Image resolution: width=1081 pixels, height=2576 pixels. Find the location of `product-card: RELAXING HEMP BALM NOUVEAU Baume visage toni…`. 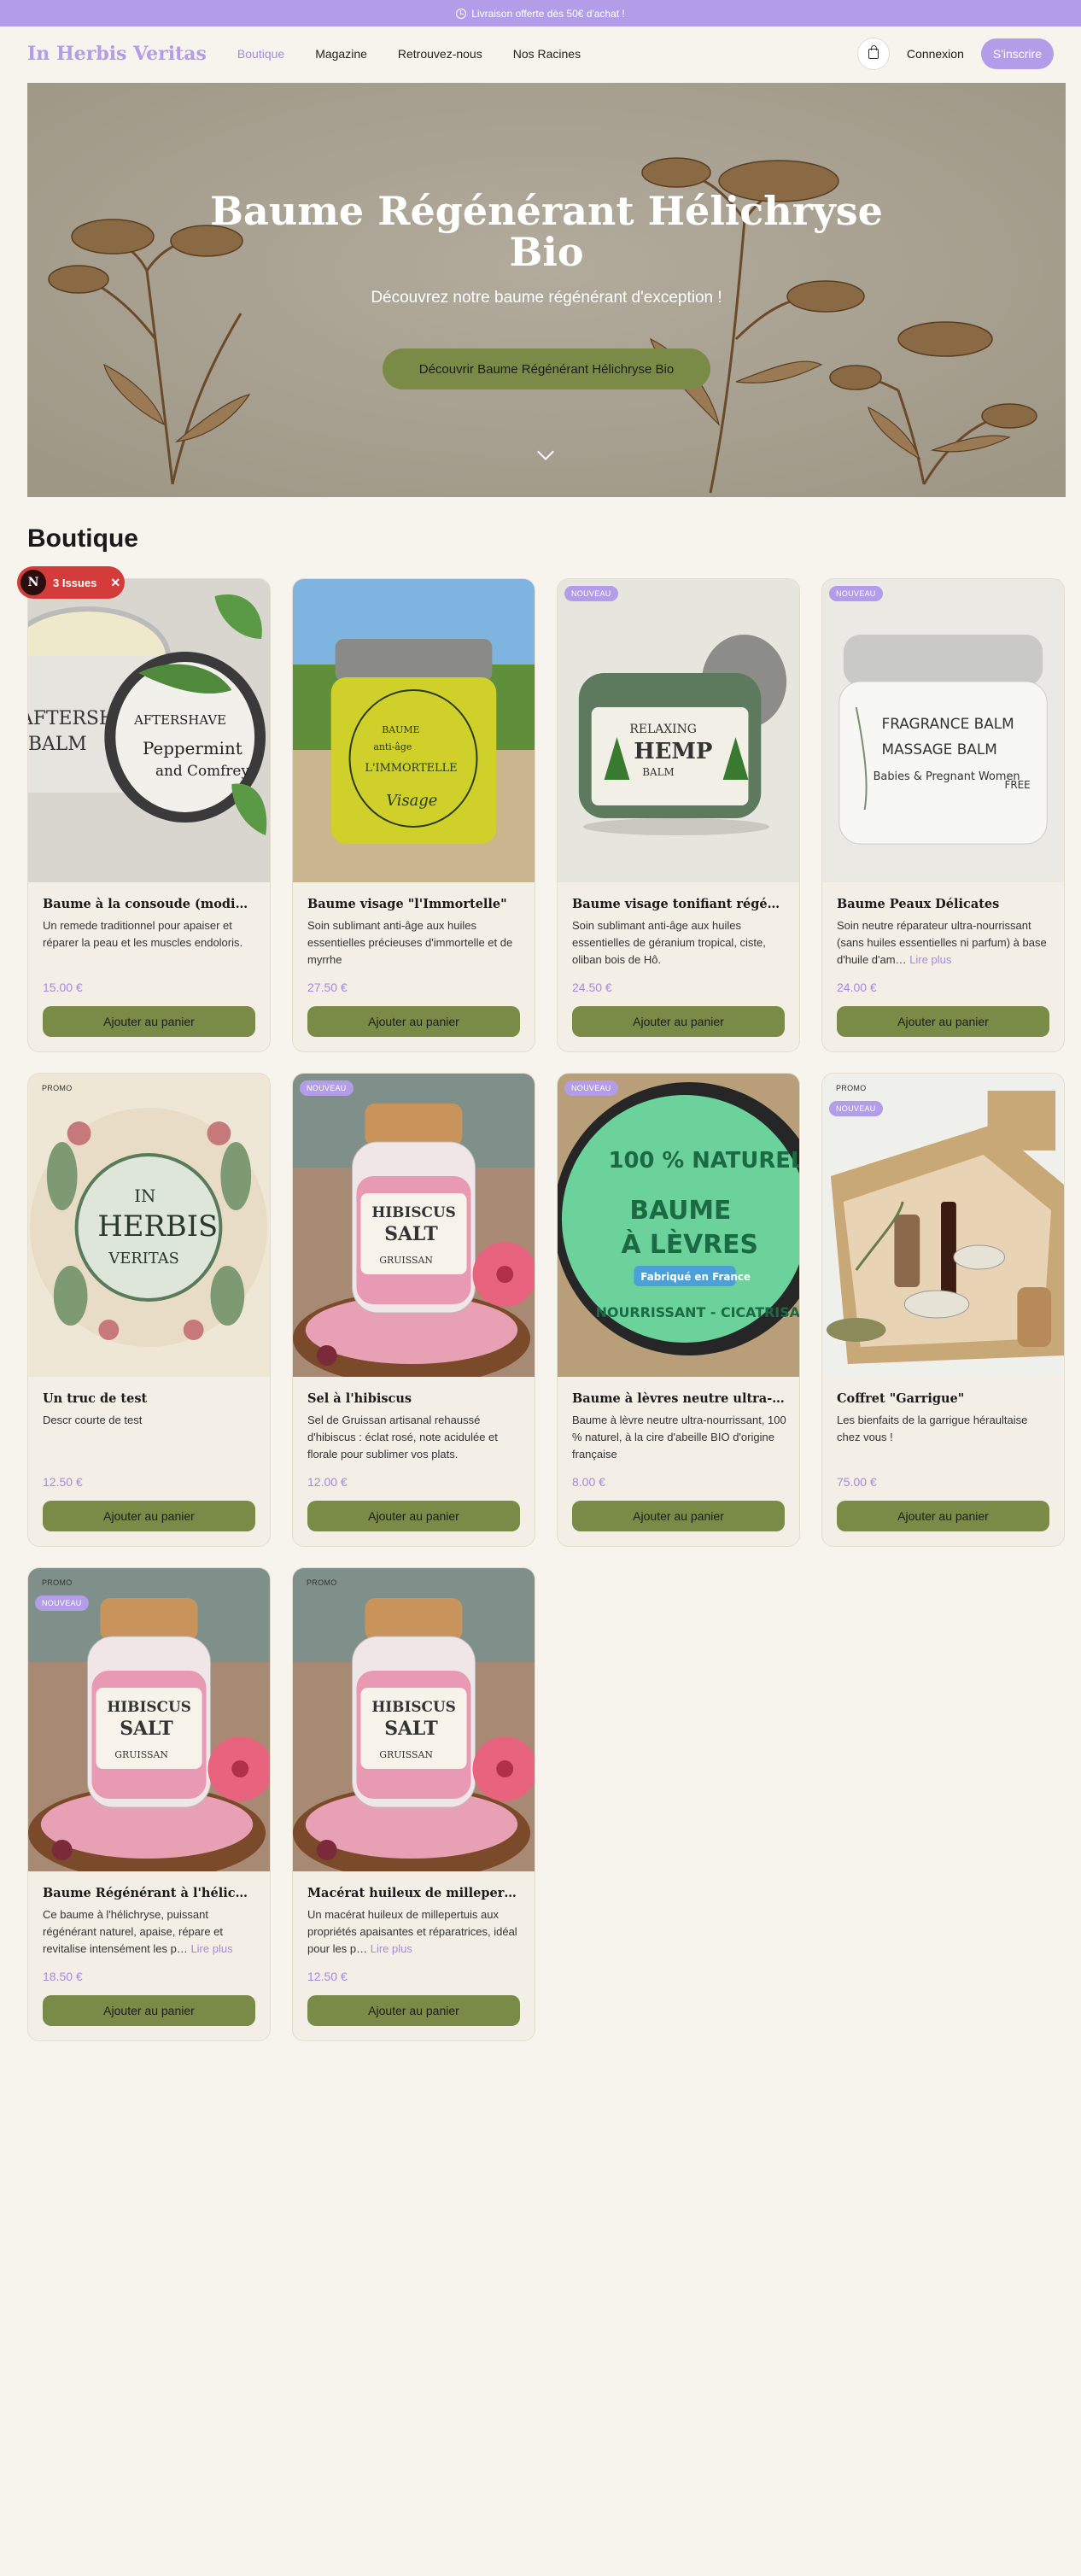

product-card: RELAXING HEMP BALM NOUVEAU Baume visage toni… is located at coordinates (678, 815).